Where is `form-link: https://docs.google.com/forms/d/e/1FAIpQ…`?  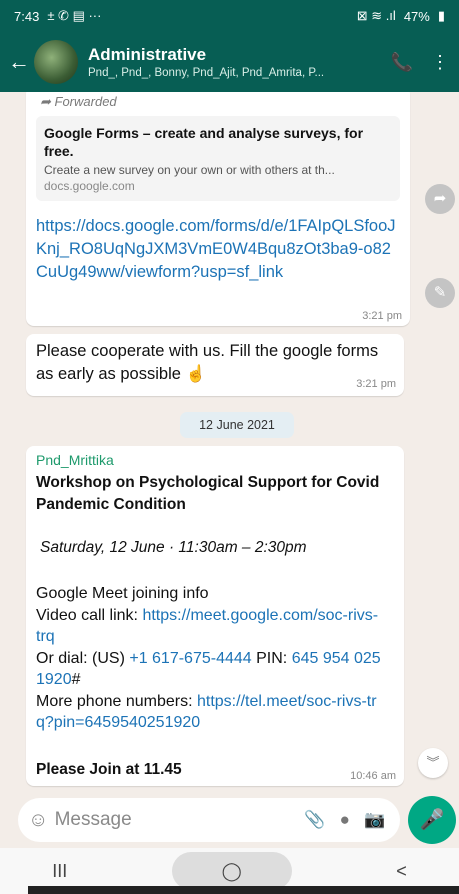
form-link: https://docs.google.com/forms/d/e/1FAIpQ… is located at coordinates (218, 249).